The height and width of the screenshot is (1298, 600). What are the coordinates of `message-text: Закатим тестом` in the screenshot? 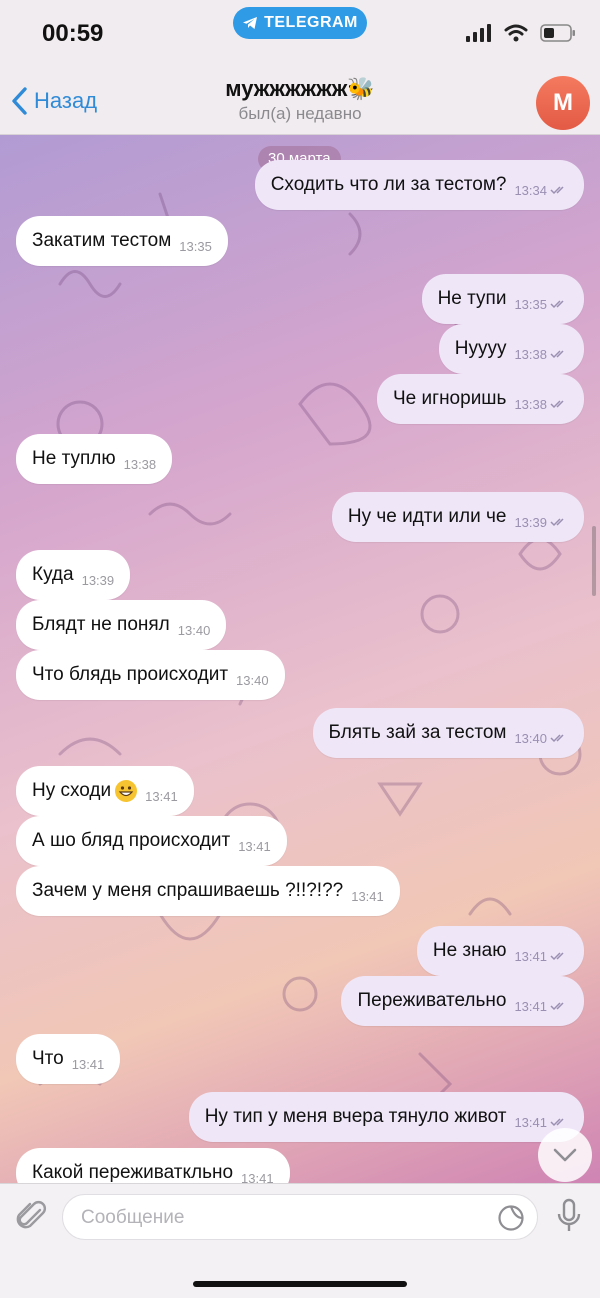 It's located at (102, 240).